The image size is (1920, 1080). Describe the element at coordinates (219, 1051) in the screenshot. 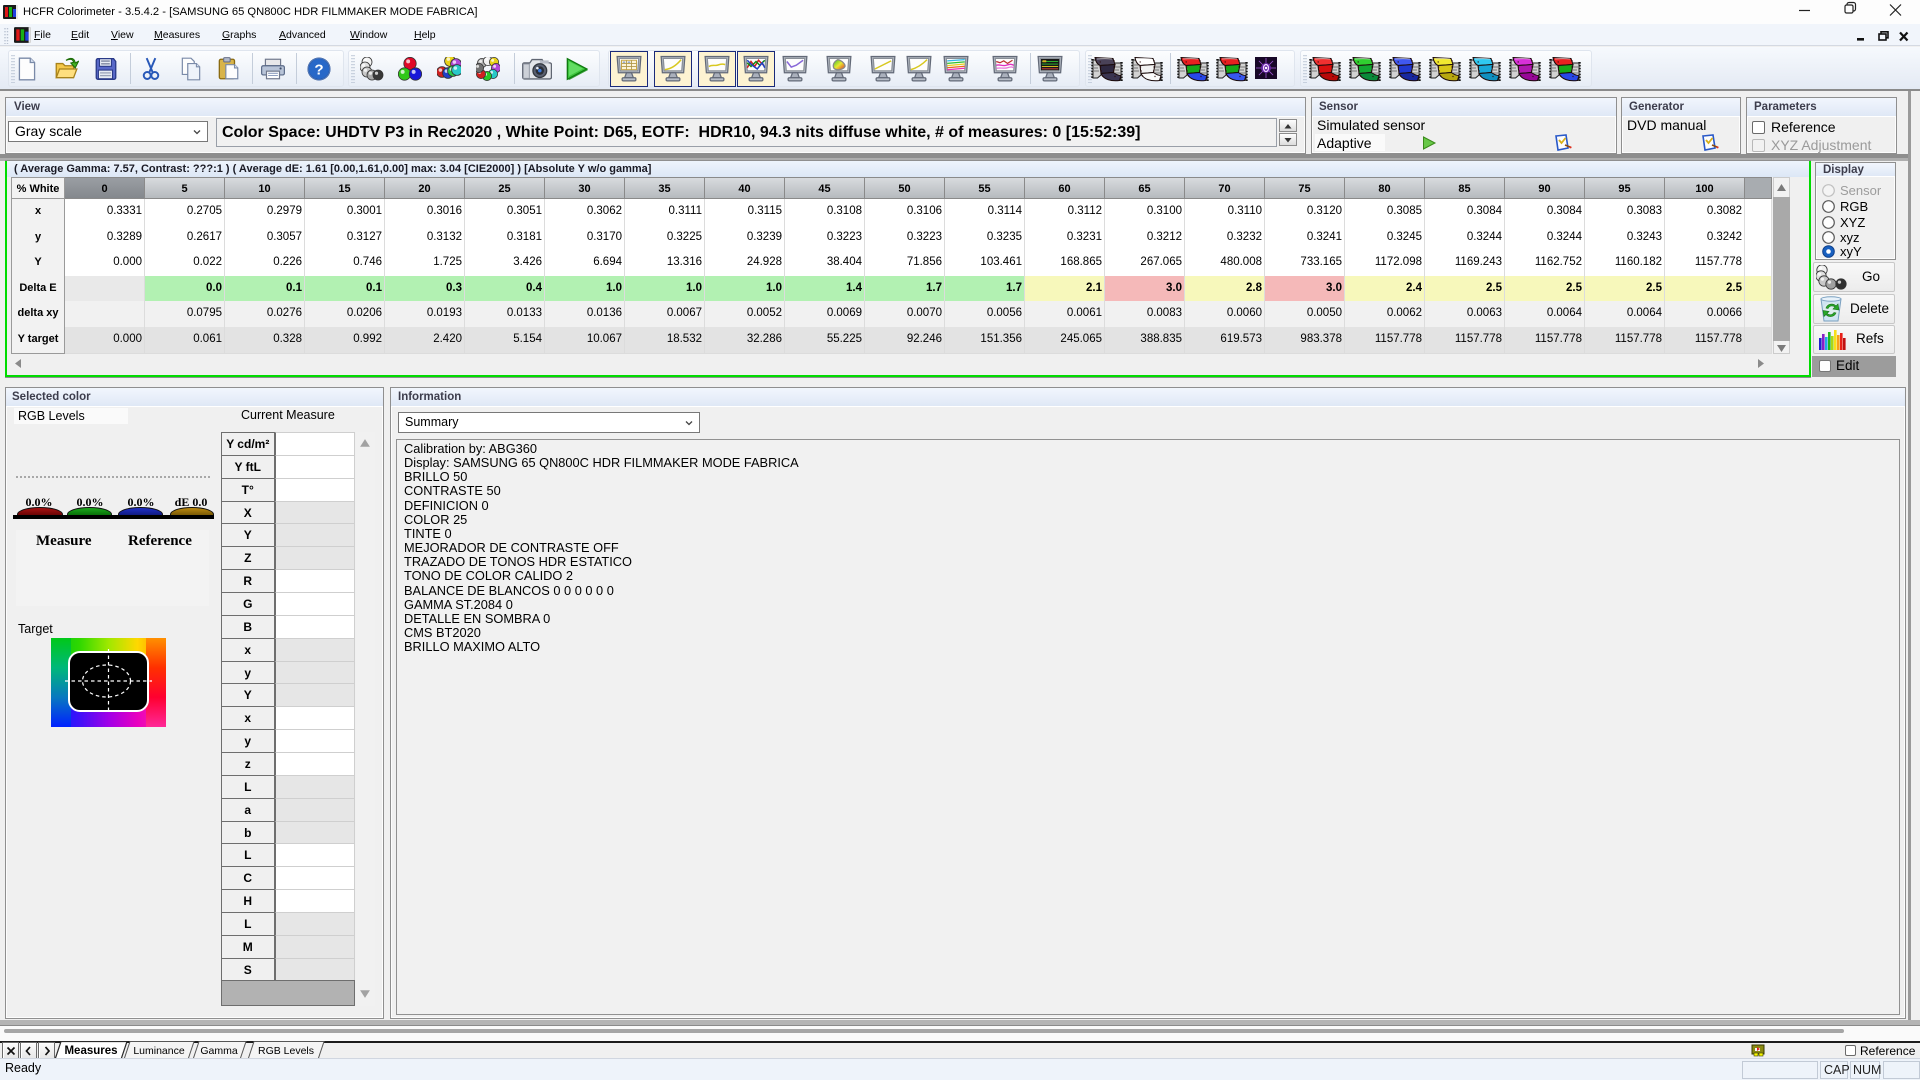

I see `svg-text: Gamma` at that location.